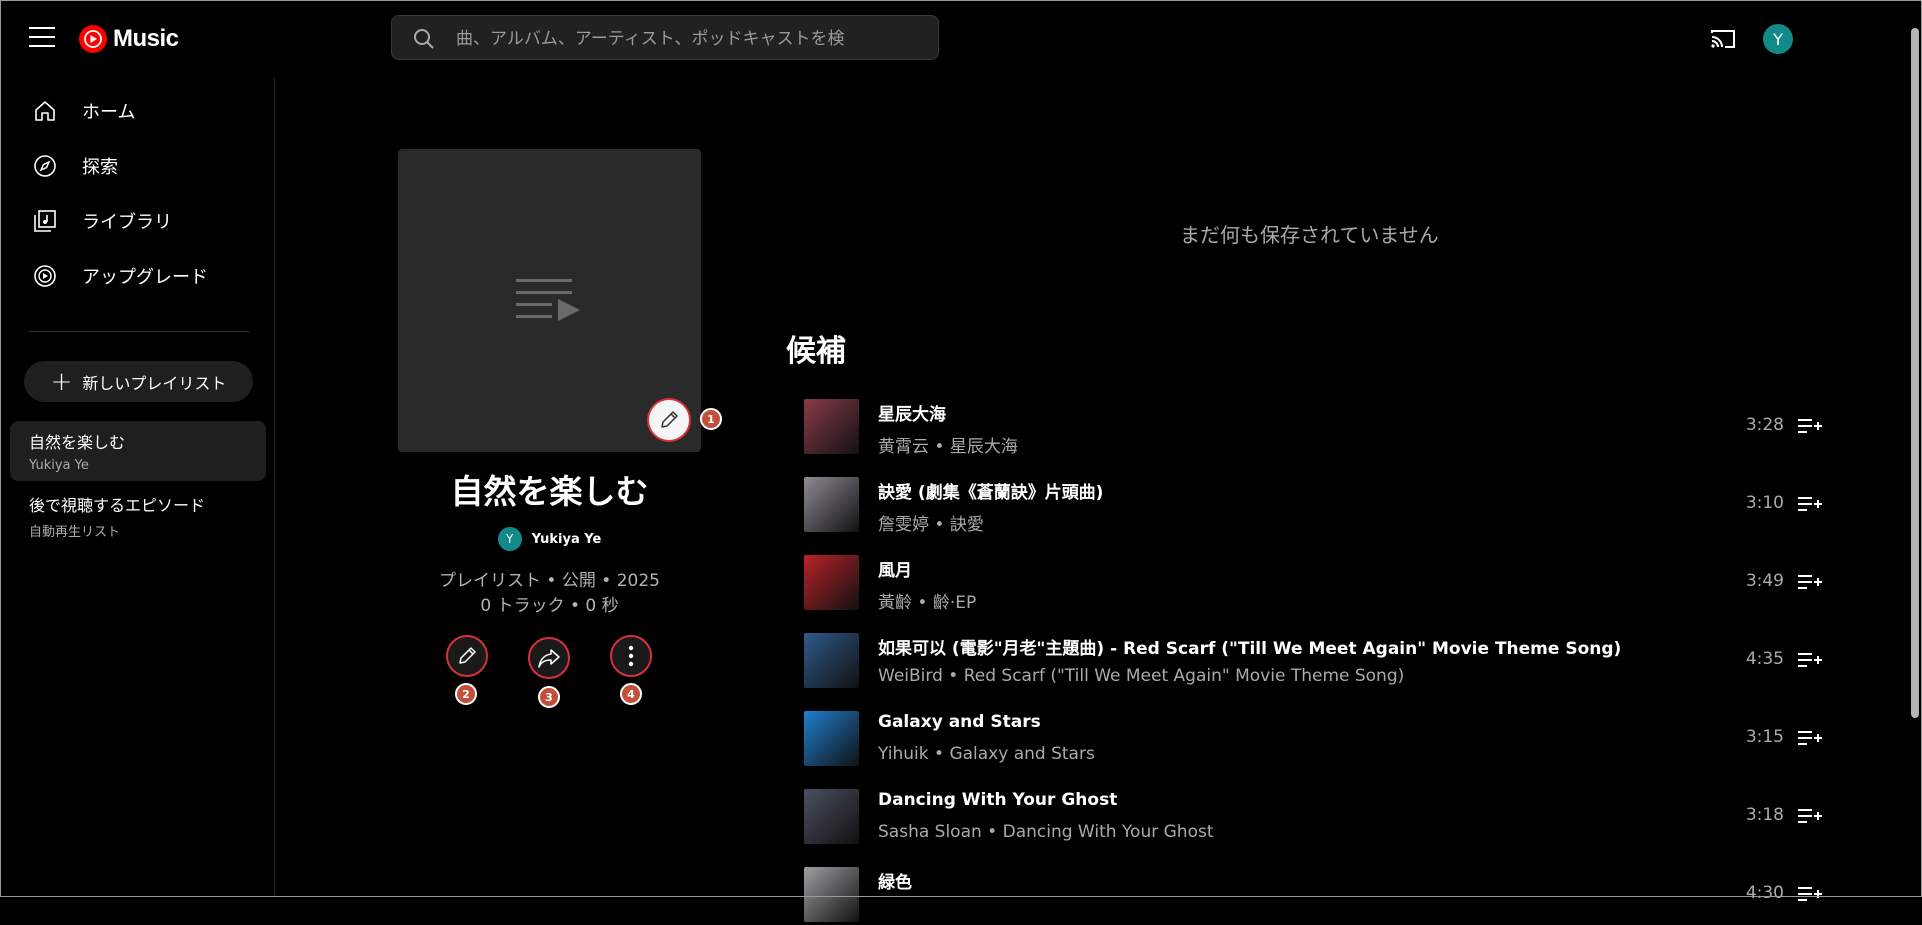  I want to click on playlist-meta: プレイリスト • 公開 • 2025, so click(549, 581).